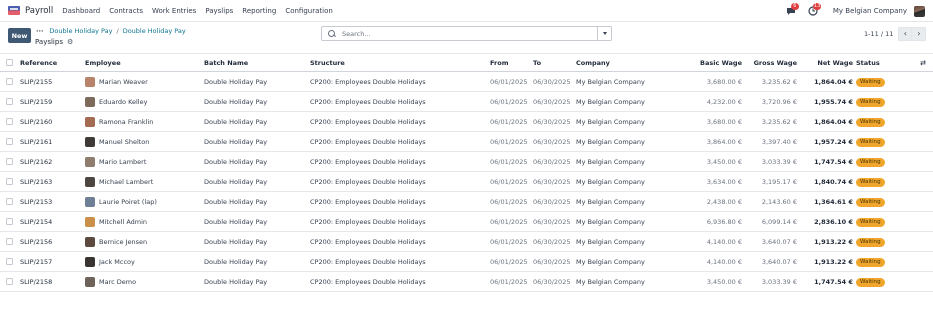  I want to click on cell-gross-wage: 3,720.96 €, so click(772, 102).